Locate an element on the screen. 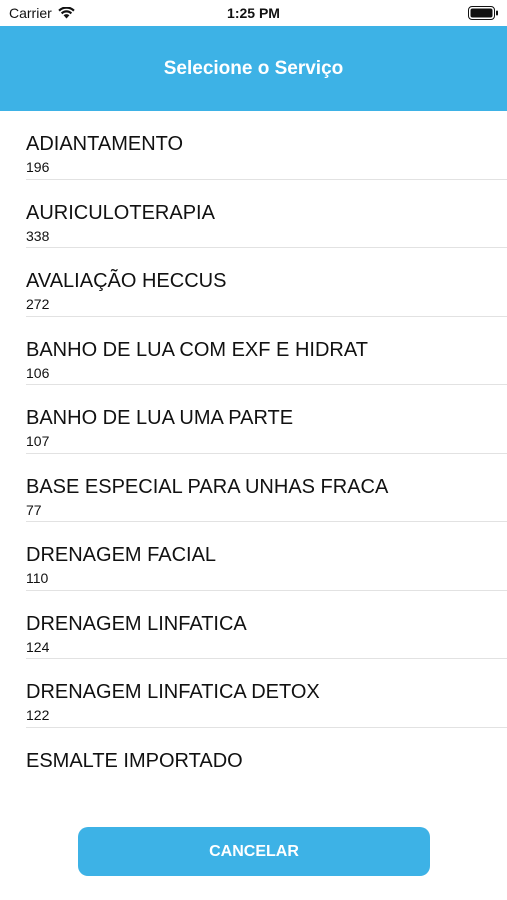 Image resolution: width=507 pixels, height=900 pixels. service-list-item: DRENAGEM LINFATICA DETOX 122 is located at coordinates (253, 693).